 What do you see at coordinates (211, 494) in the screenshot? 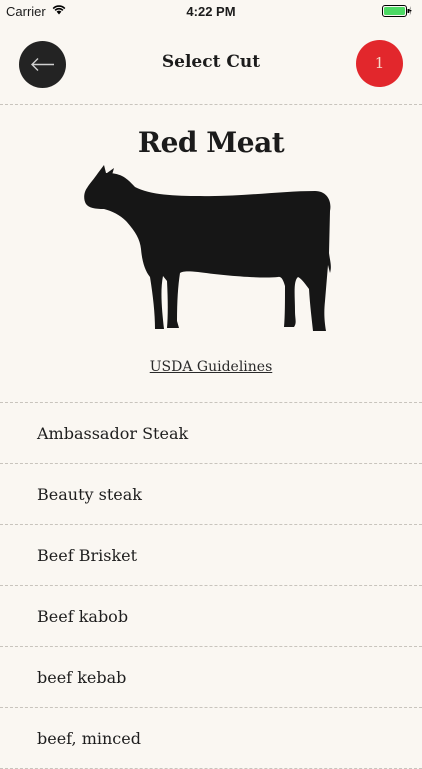
I see `list-item: Beauty steak` at bounding box center [211, 494].